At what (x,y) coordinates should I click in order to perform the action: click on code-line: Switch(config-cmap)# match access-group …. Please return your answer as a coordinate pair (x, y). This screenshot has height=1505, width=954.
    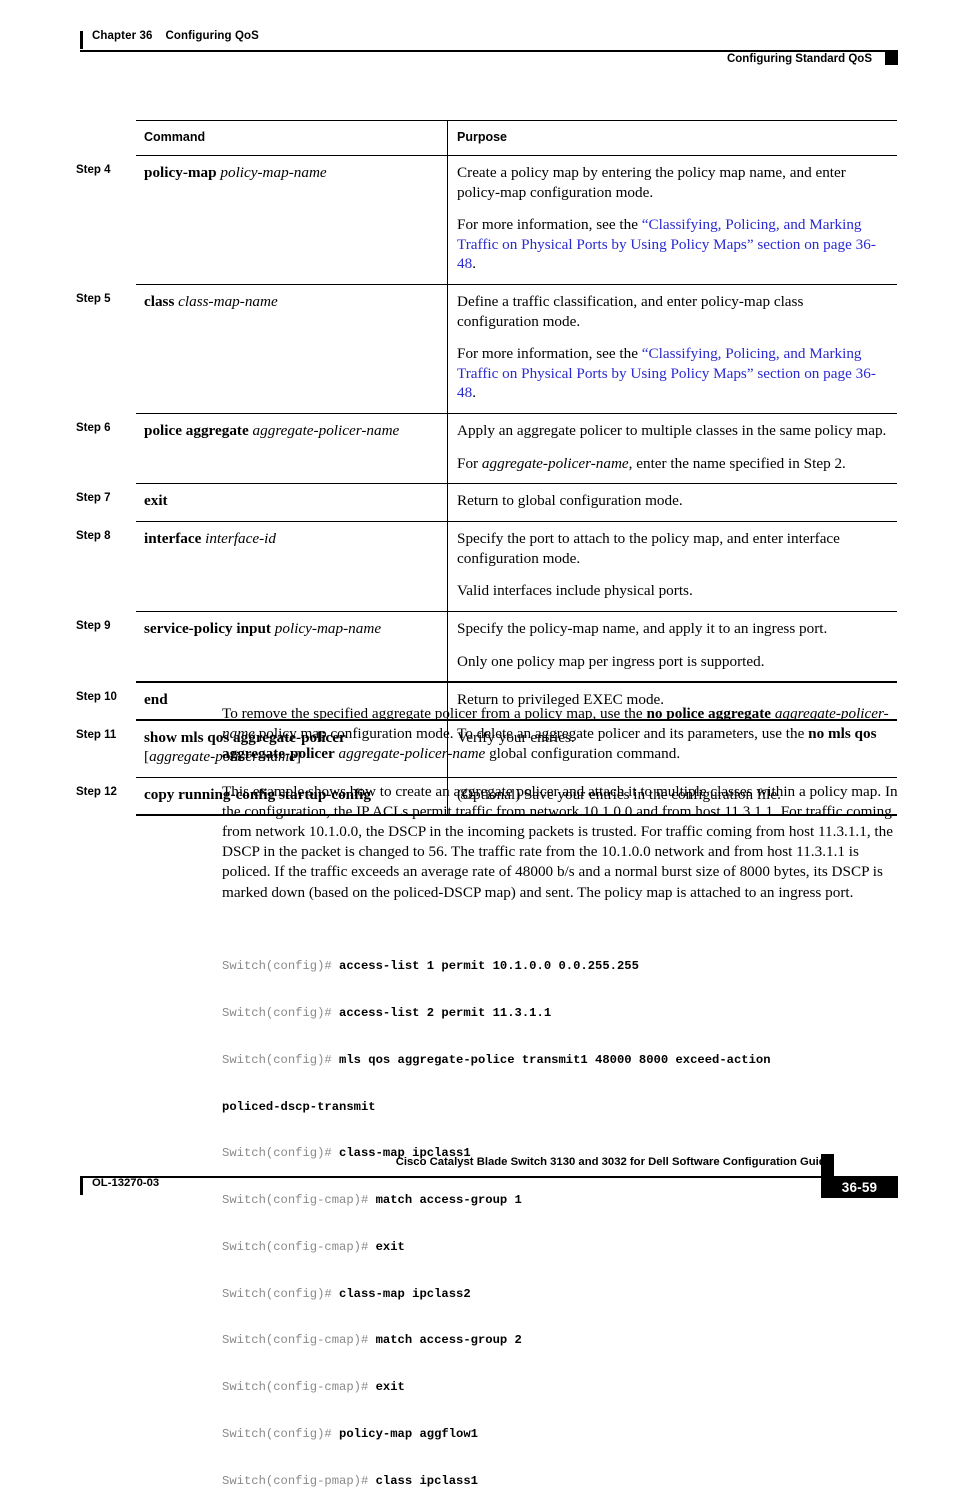
    Looking at the image, I should click on (572, 1201).